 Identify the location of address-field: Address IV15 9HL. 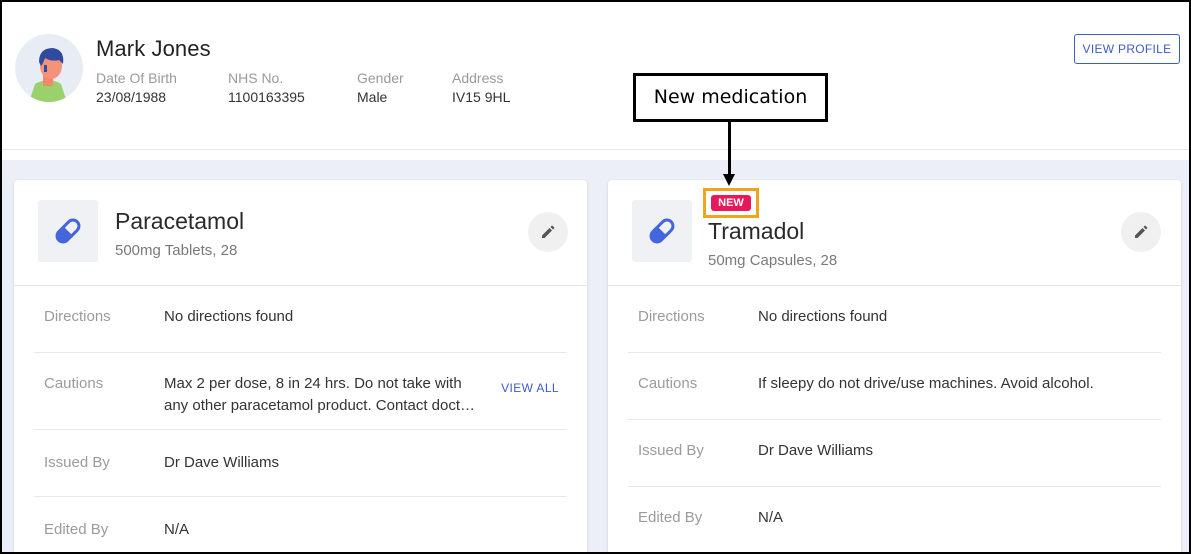
(481, 87).